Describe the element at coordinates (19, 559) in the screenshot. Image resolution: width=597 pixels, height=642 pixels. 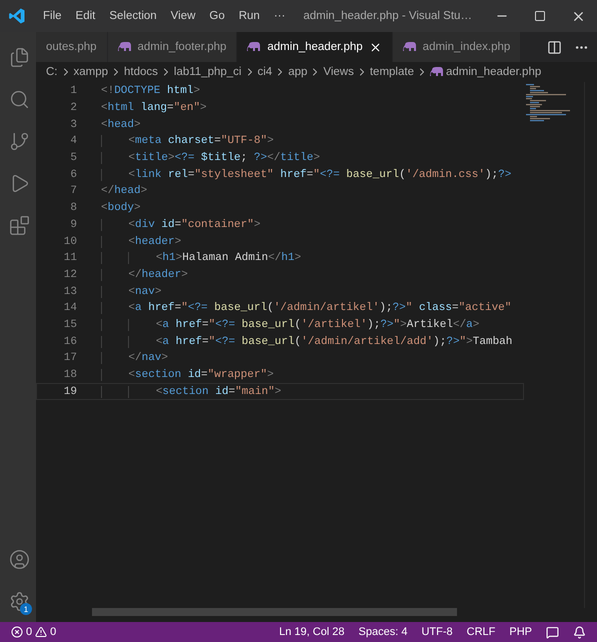
I see `account-icon` at that location.